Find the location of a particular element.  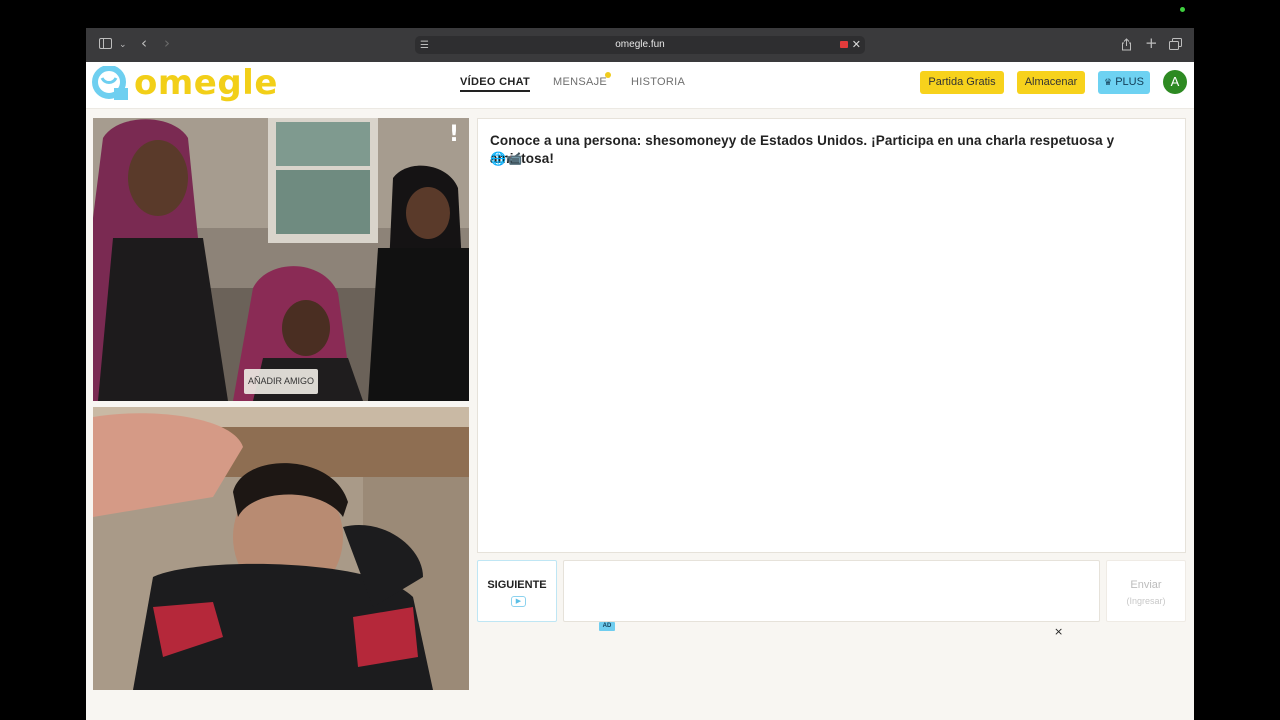

send-hint: (Ingresar) is located at coordinates (1146, 601).